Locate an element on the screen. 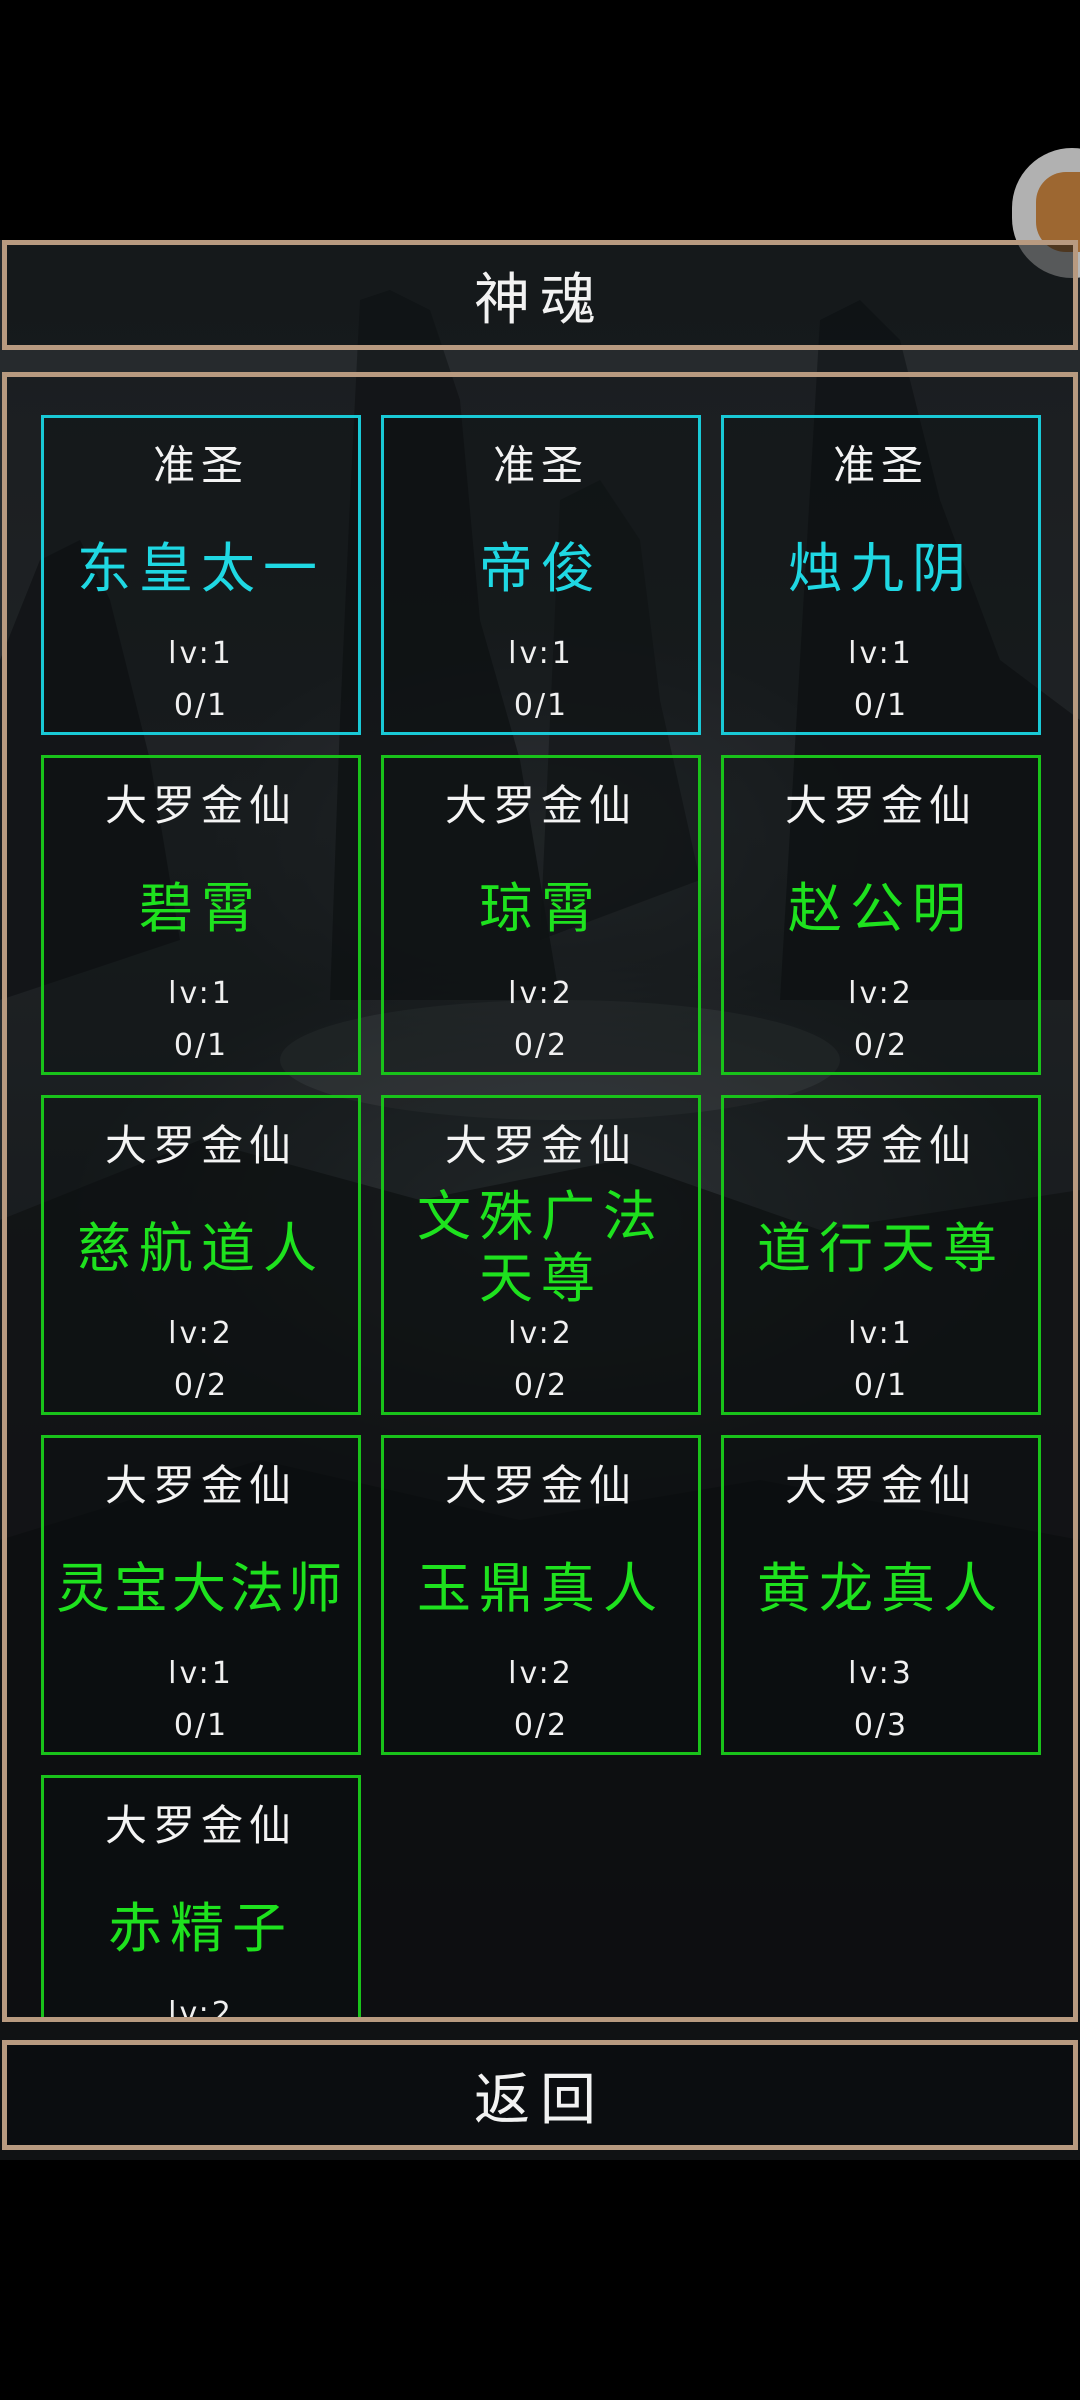  title-bar: 神魂 is located at coordinates (540, 295).